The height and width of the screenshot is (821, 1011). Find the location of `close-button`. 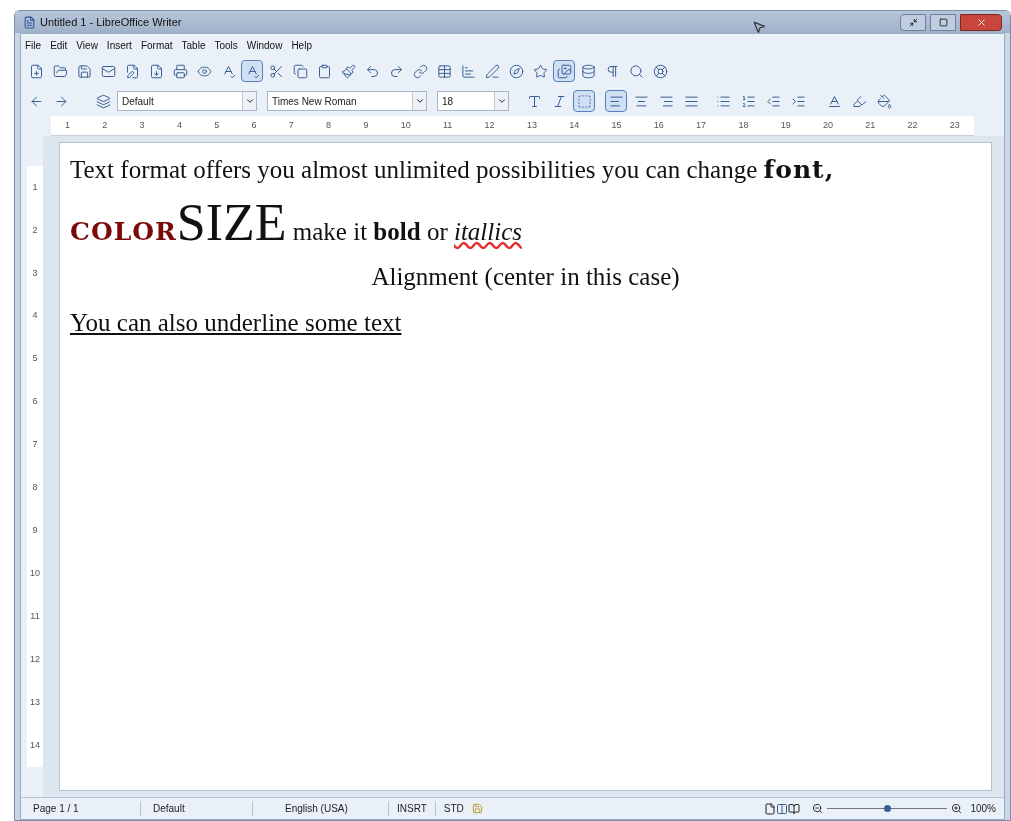

close-button is located at coordinates (981, 22).